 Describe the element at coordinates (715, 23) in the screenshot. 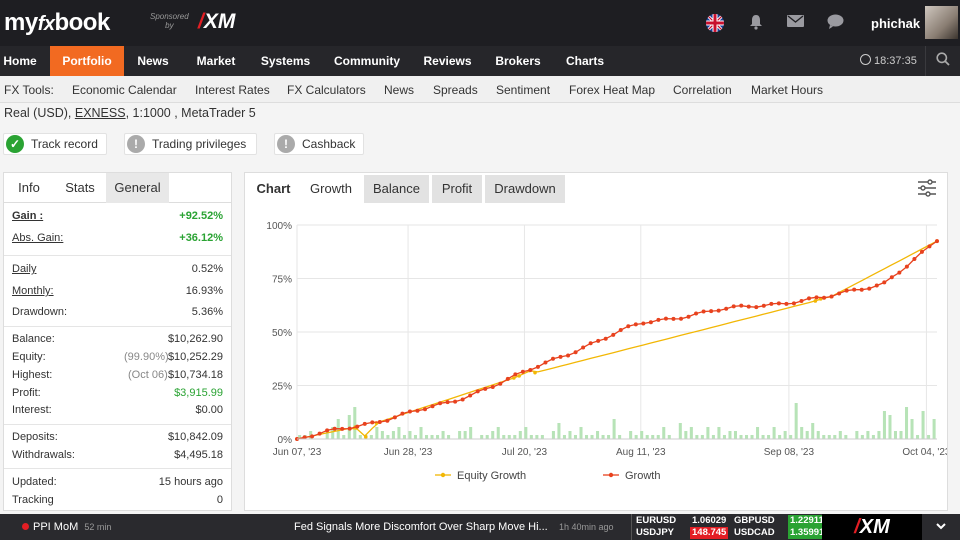

I see `uk-flag-icon` at that location.